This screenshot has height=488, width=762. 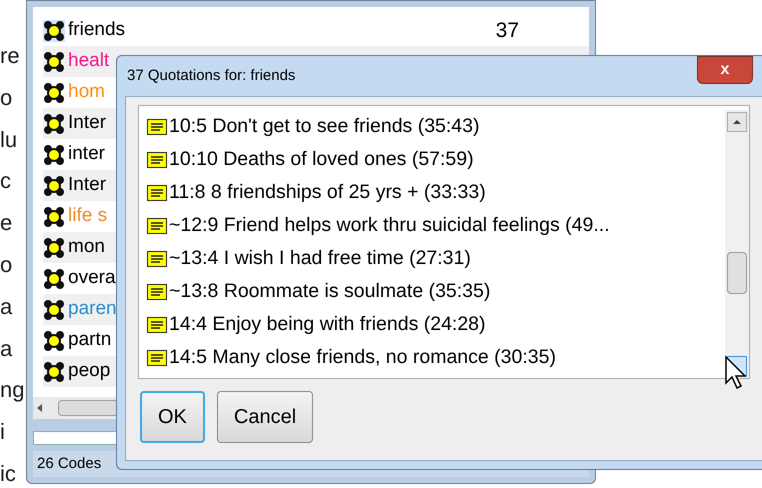 I want to click on quotation-text: 10:10 Deaths of loved ones (57:59), so click(x=321, y=159).